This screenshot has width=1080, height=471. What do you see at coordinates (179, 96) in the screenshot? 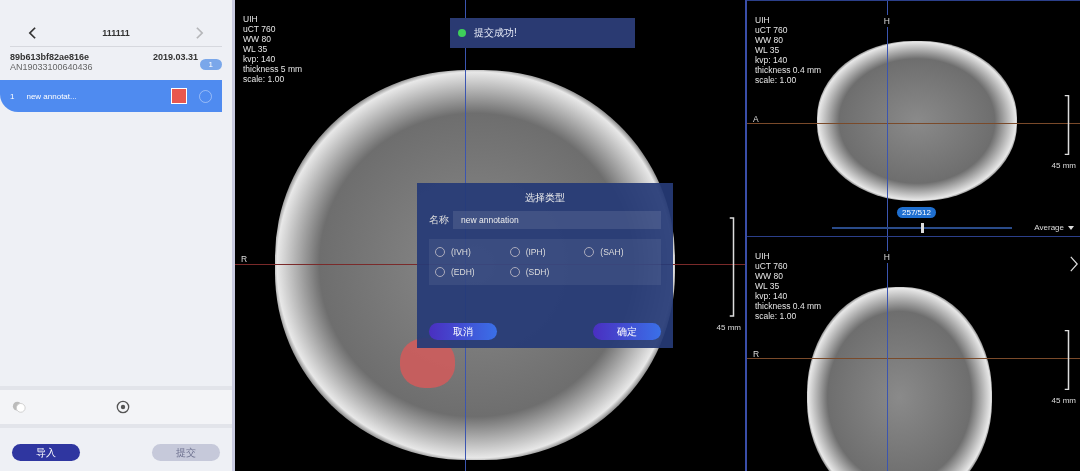
I see `color-swatch` at bounding box center [179, 96].